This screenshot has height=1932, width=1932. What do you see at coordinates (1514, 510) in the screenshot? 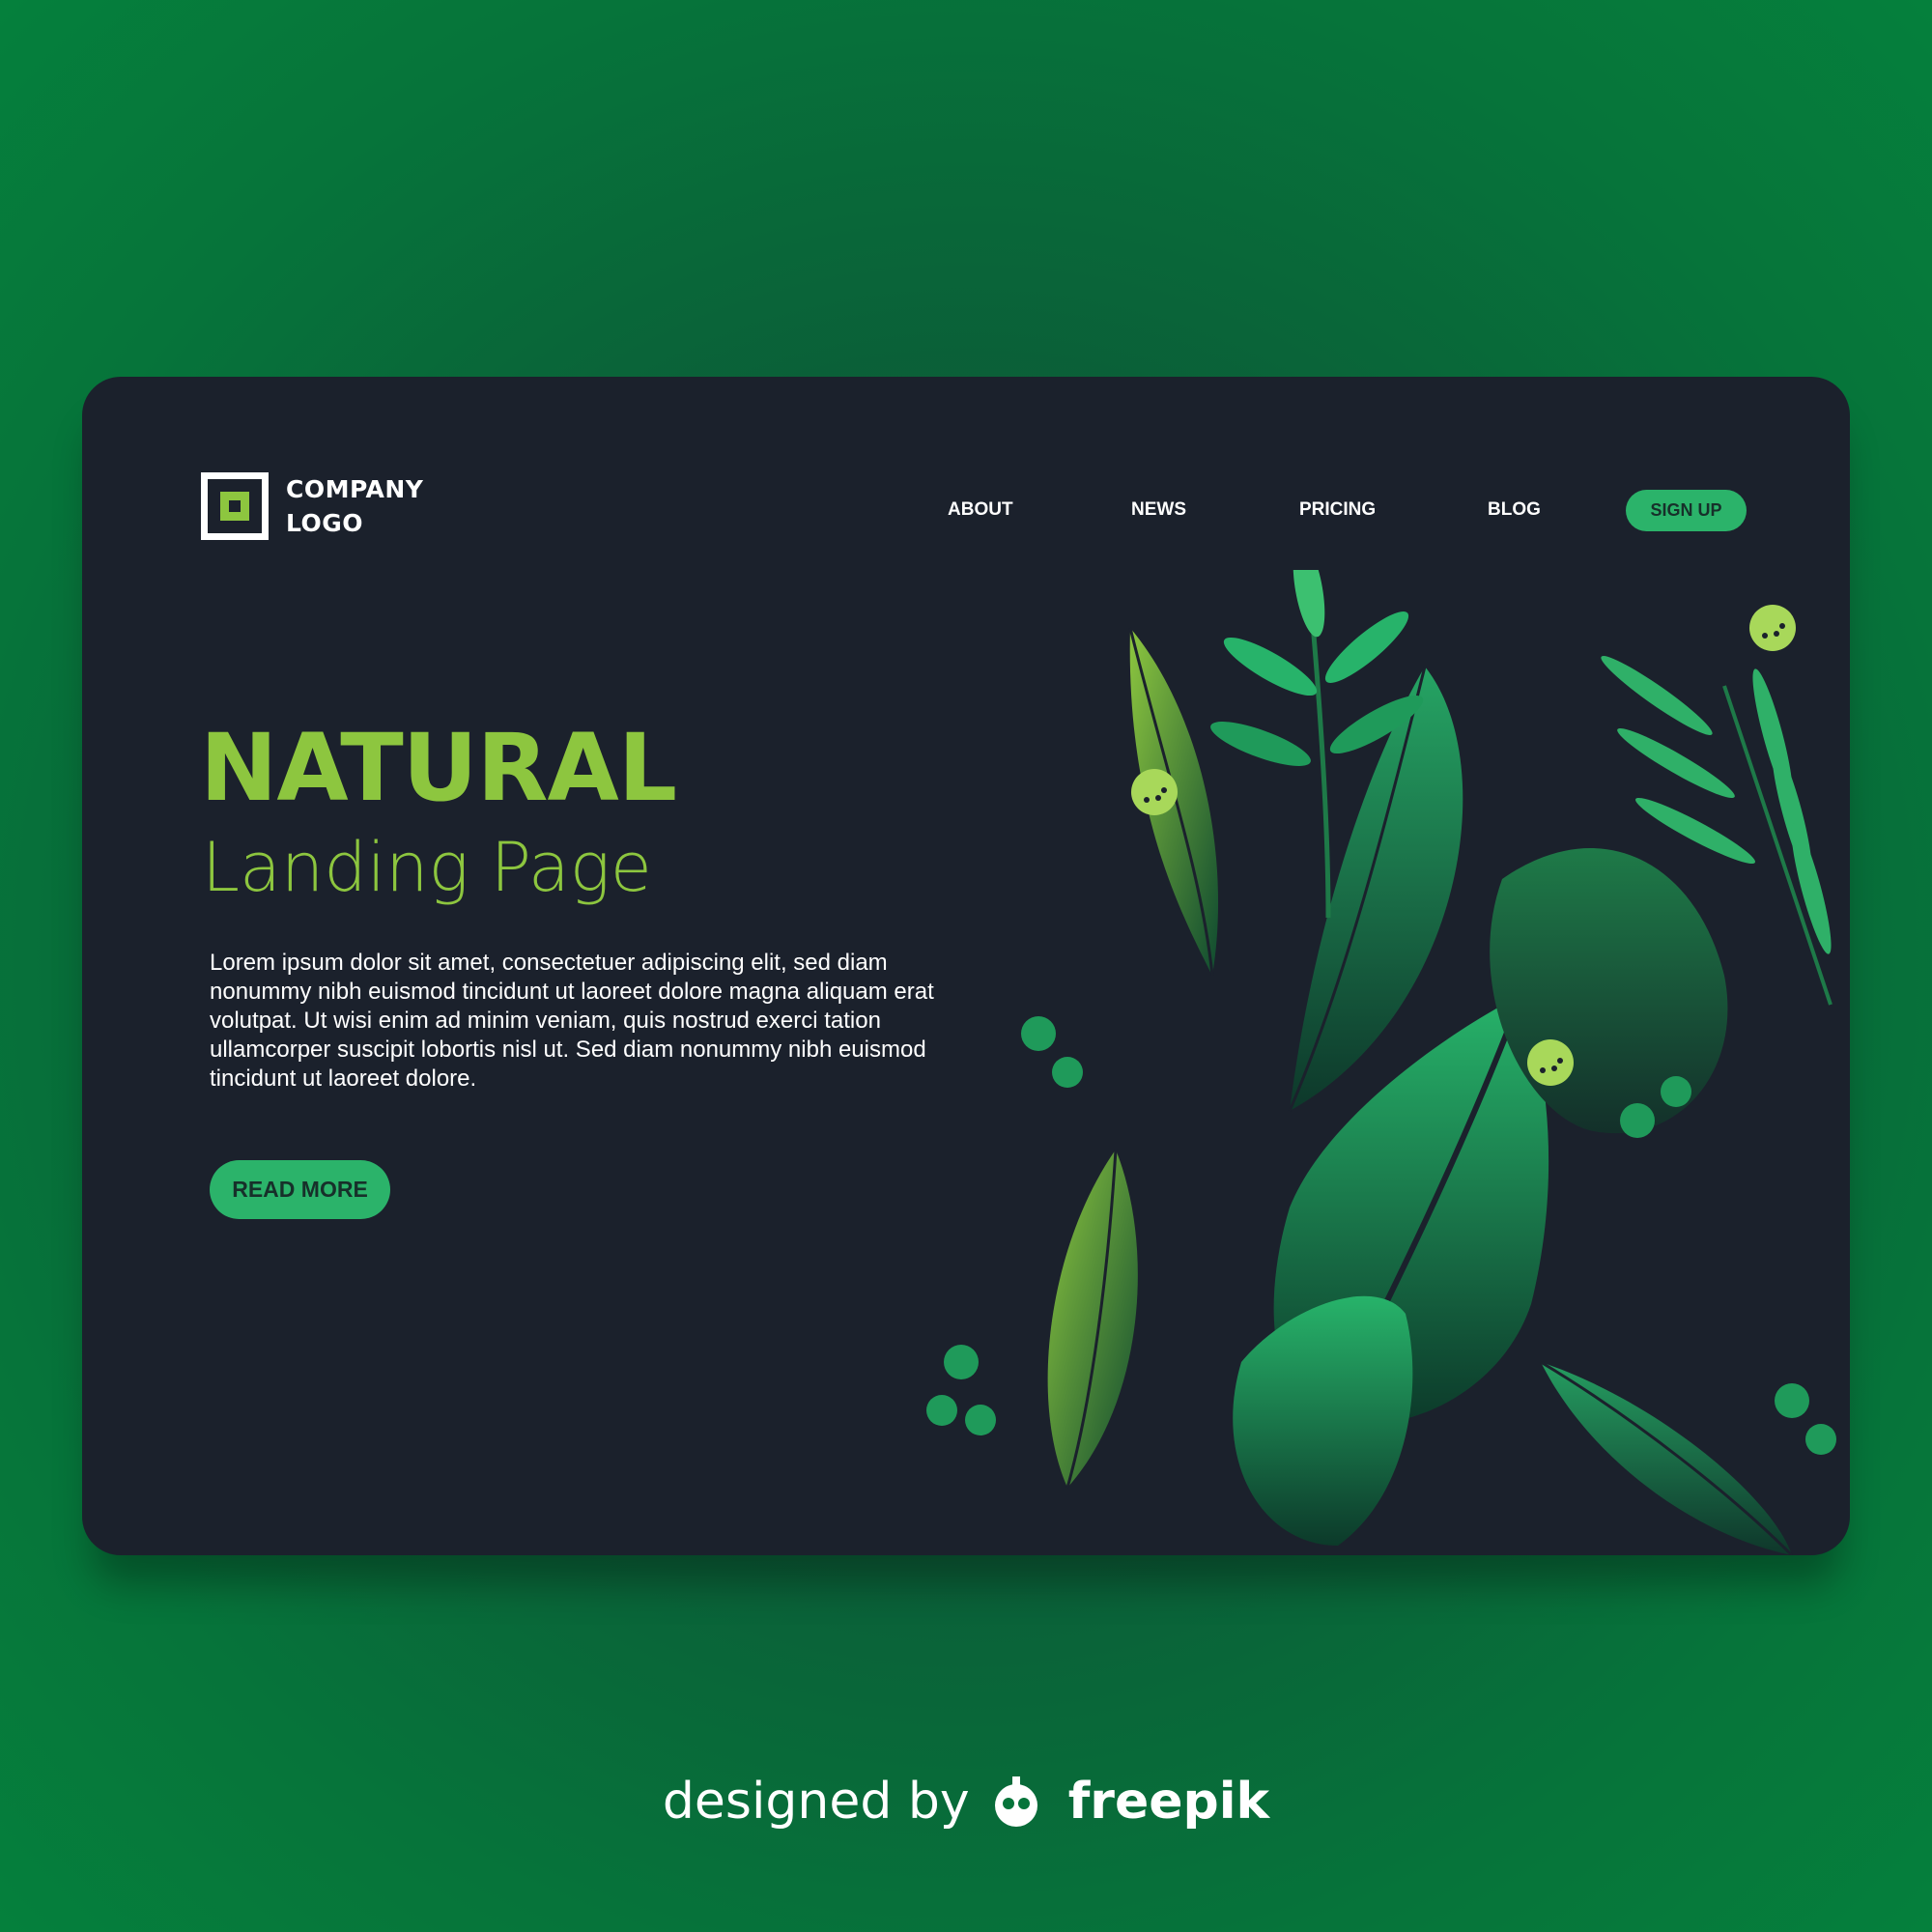
I see `nav-blog: BLOG` at bounding box center [1514, 510].